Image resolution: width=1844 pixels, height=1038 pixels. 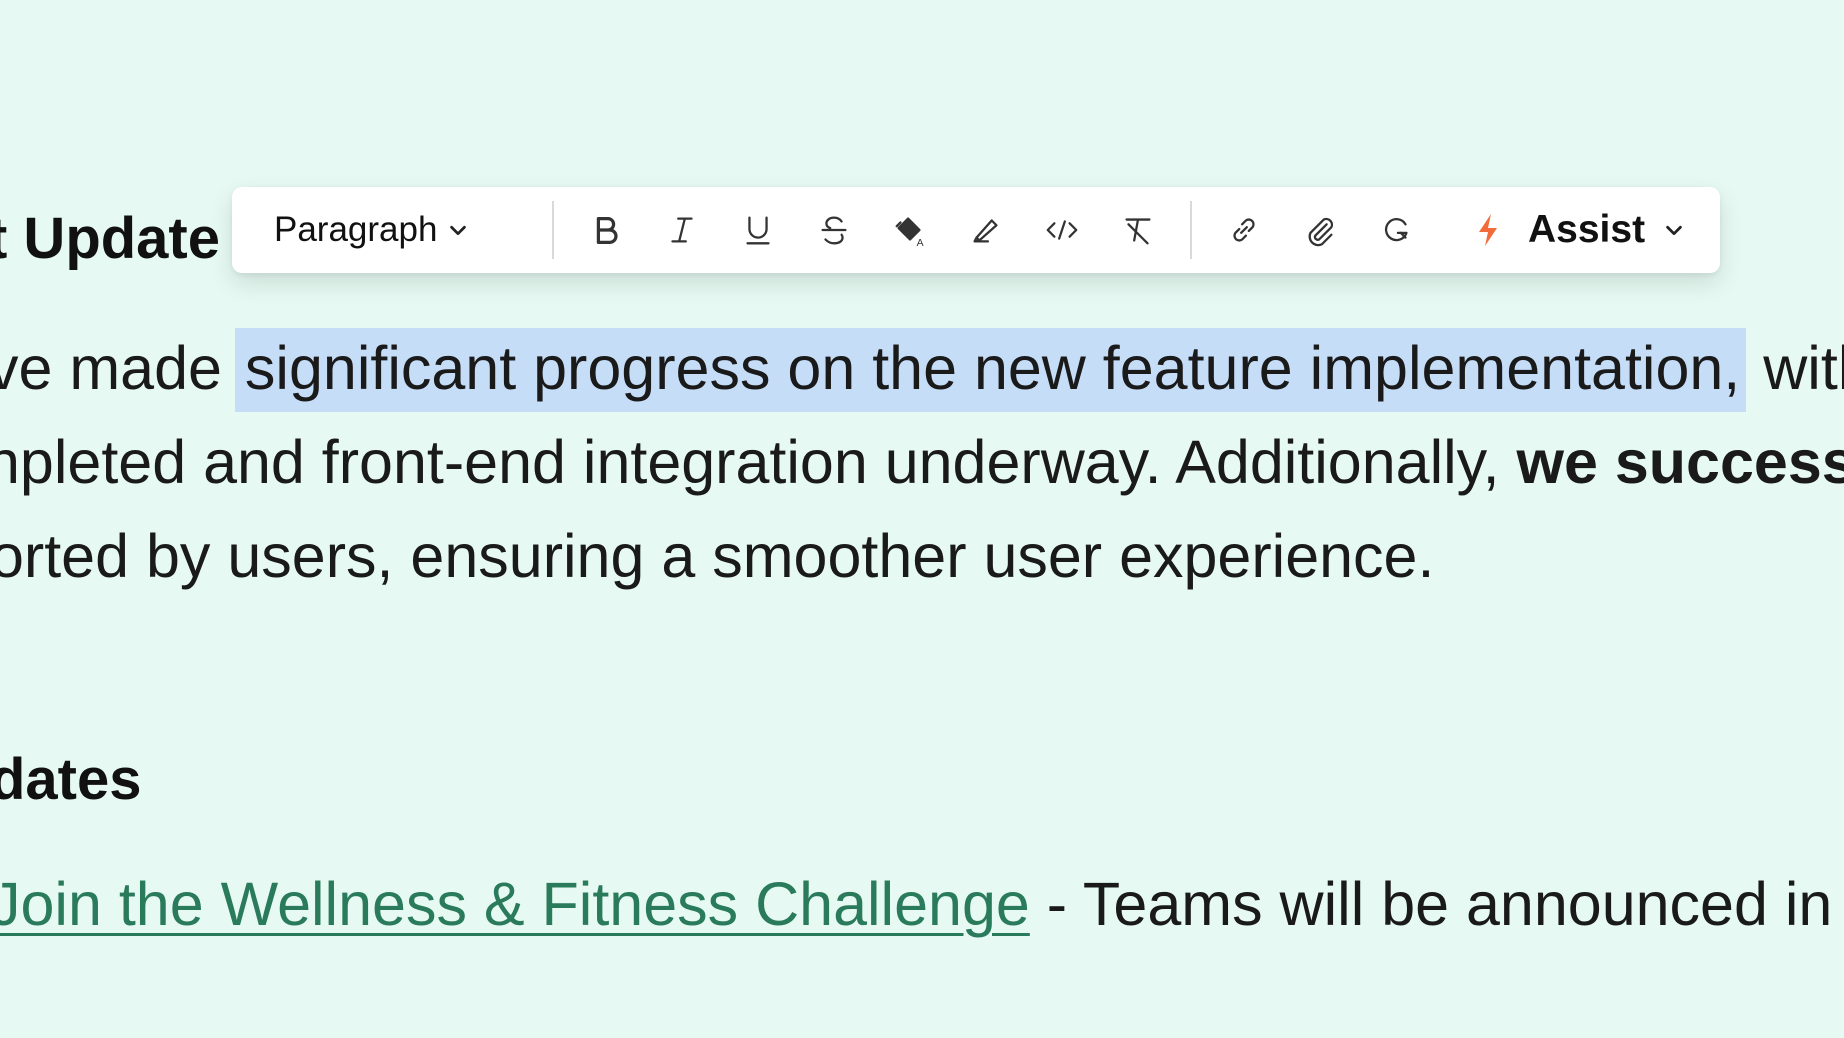 I want to click on underline-button, so click(x=758, y=230).